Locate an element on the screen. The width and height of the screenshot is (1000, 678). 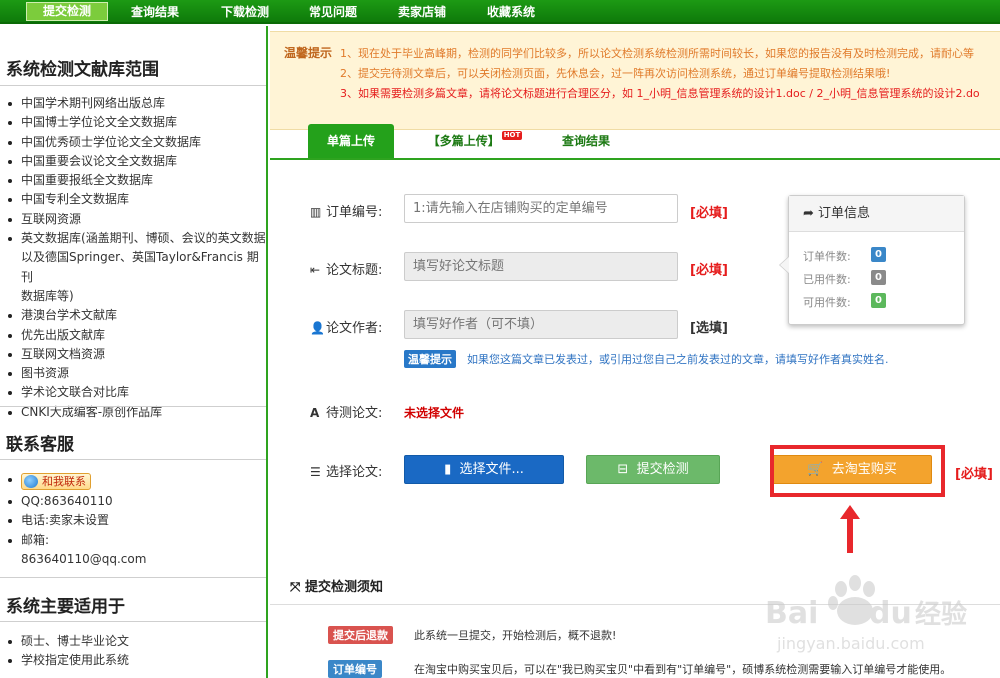
warm-tip-badge: 温馨提示 is located at coordinates (430, 359).